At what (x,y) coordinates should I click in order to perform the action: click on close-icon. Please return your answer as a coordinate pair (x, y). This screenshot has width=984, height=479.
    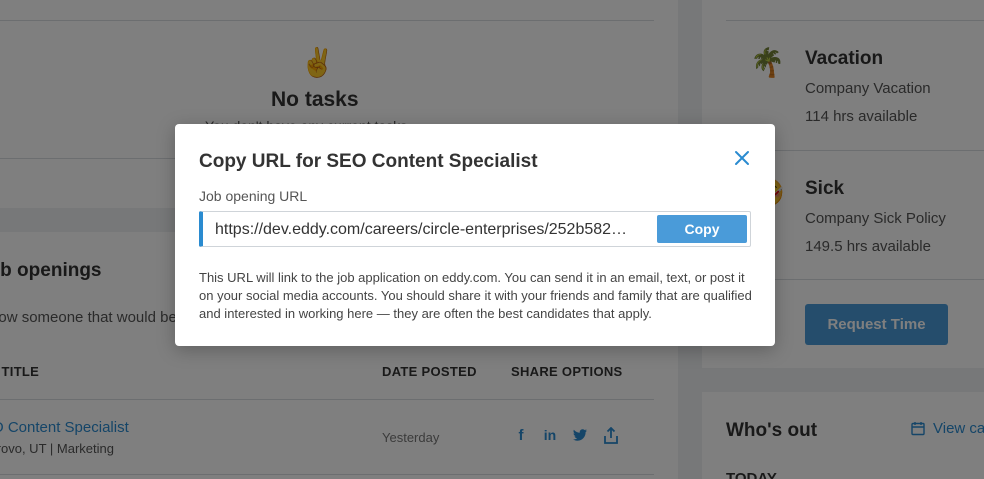
    Looking at the image, I should click on (742, 158).